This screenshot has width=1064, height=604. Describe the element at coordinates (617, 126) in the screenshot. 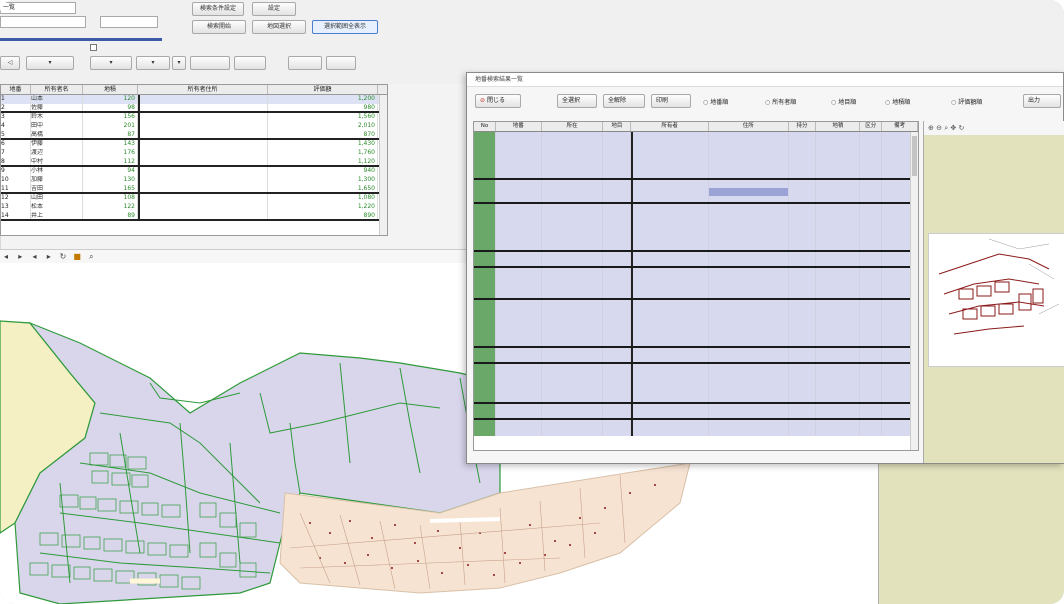

I see `dg-col-landtype: 地目` at that location.